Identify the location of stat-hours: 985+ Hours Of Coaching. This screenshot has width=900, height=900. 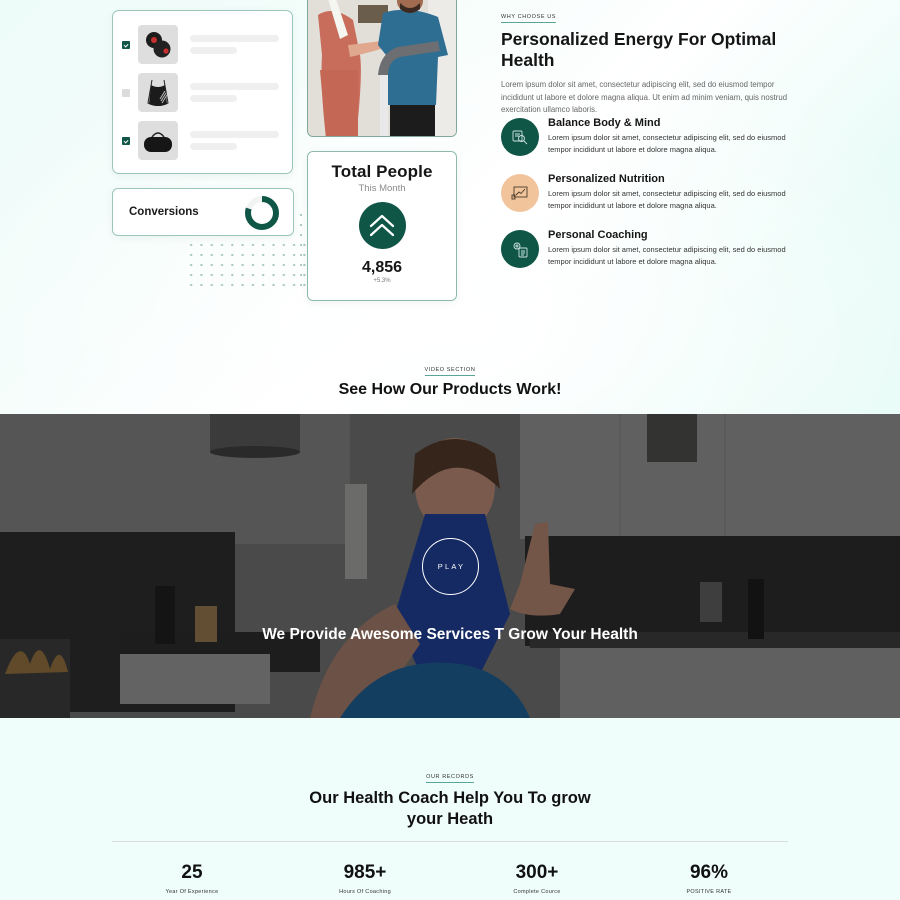
(365, 878).